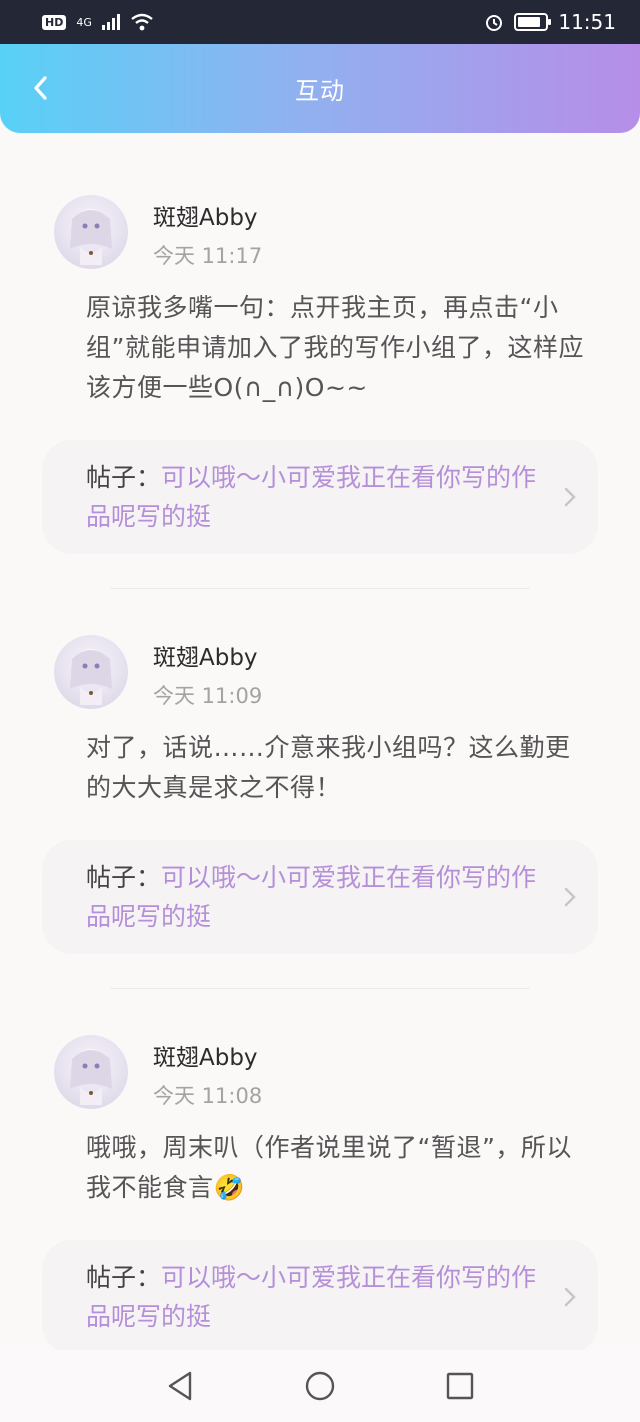 The image size is (640, 1422). Describe the element at coordinates (587, 22) in the screenshot. I see `status-time: 11:51` at that location.